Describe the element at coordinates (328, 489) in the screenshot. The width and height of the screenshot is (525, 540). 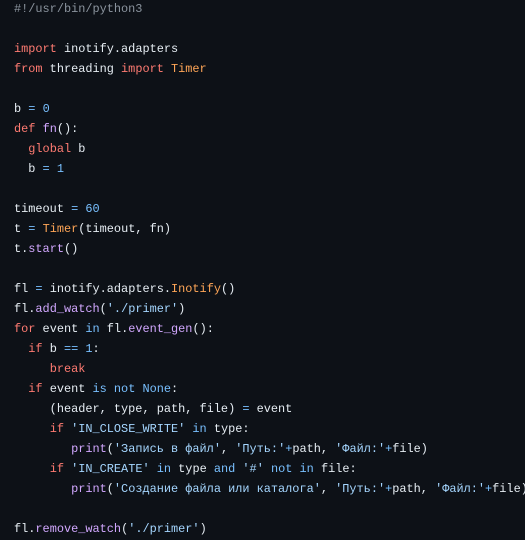
I see `code-text: ,` at that location.